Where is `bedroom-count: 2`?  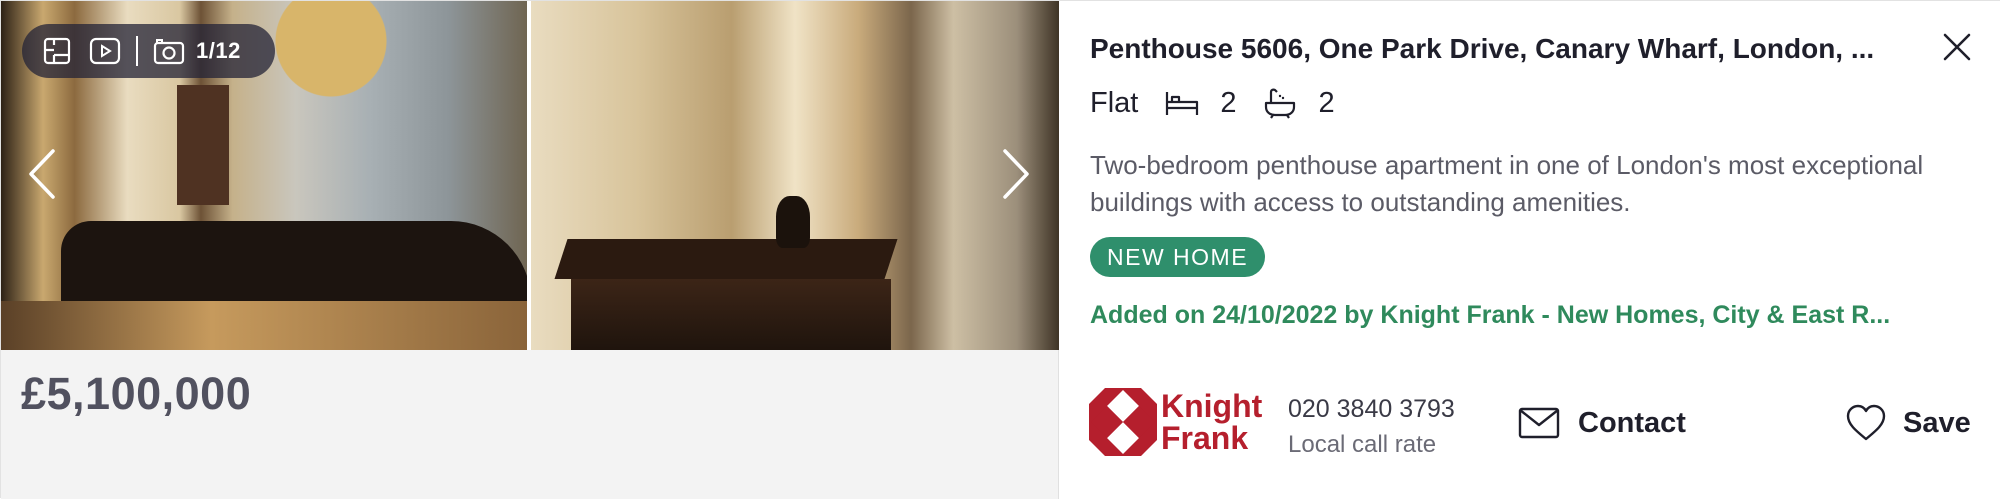
bedroom-count: 2 is located at coordinates (1228, 102).